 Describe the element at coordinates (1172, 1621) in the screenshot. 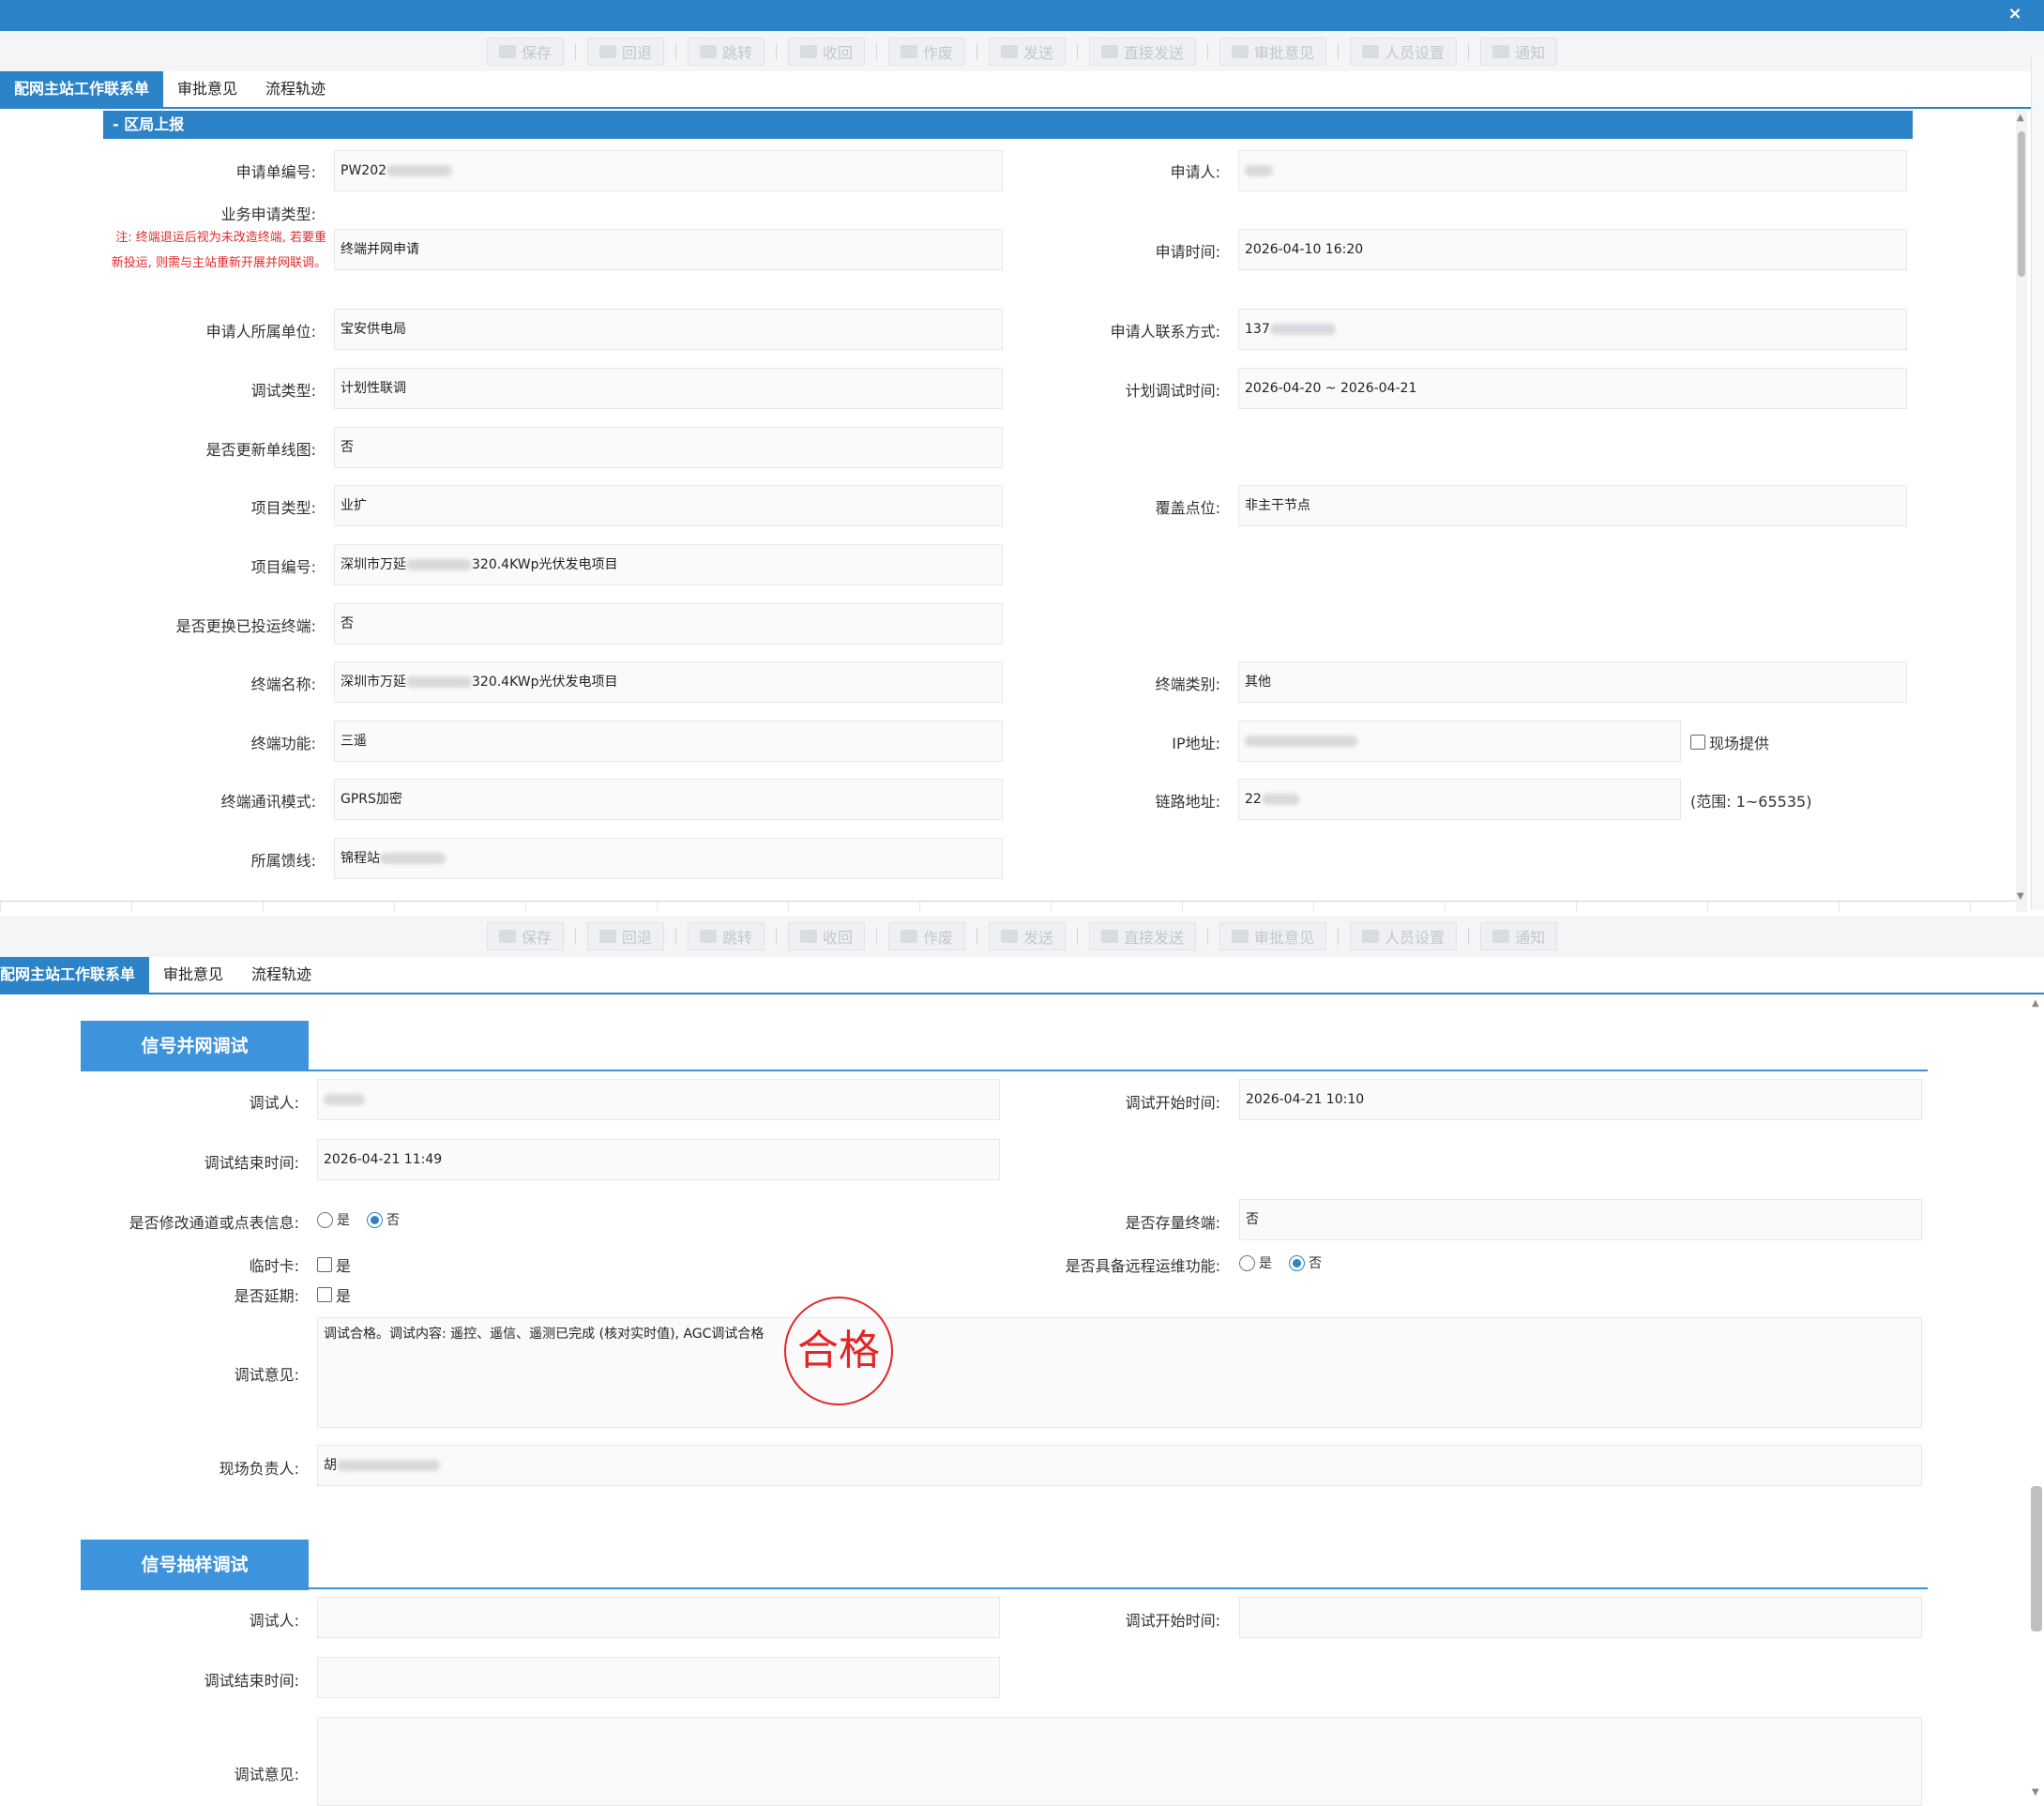

I see `label-start-time: 调试开始时间:` at that location.